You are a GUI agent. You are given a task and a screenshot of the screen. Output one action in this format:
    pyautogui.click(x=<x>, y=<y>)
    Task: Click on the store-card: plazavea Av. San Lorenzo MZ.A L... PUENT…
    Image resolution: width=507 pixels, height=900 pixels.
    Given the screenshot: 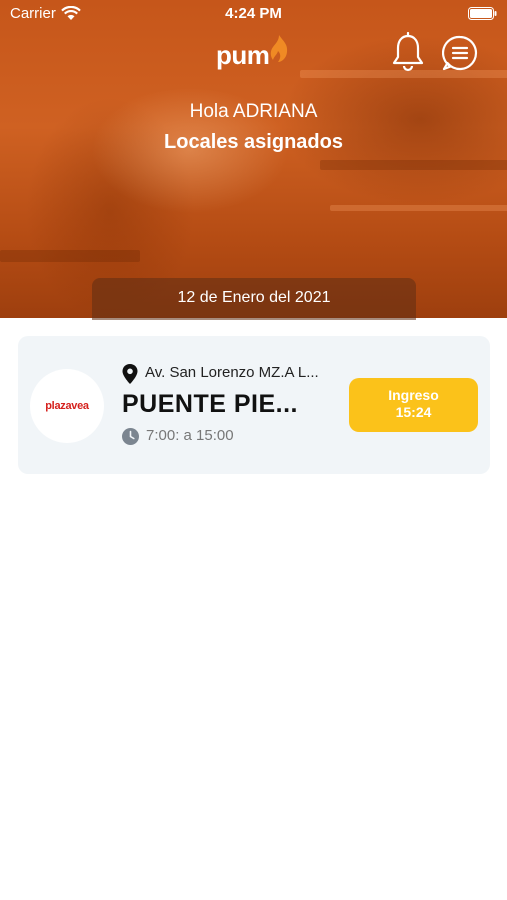 What is the action you would take?
    pyautogui.click(x=254, y=405)
    